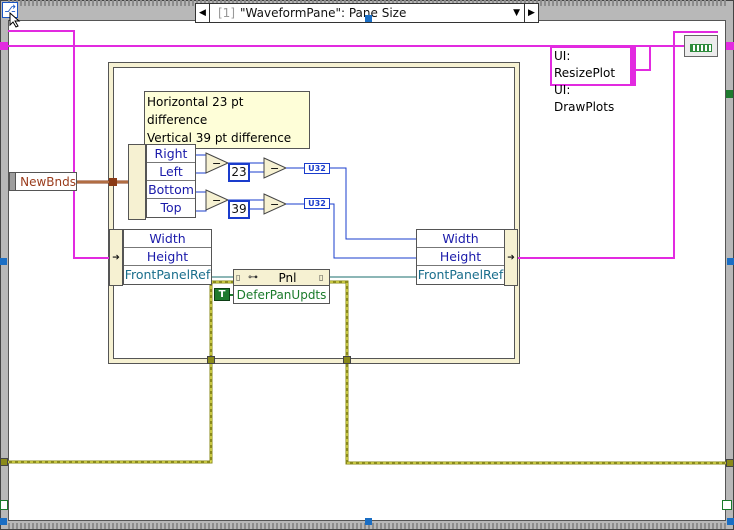 Image resolution: width=734 pixels, height=530 pixels. I want to click on panel-height-out: Height, so click(167, 257).